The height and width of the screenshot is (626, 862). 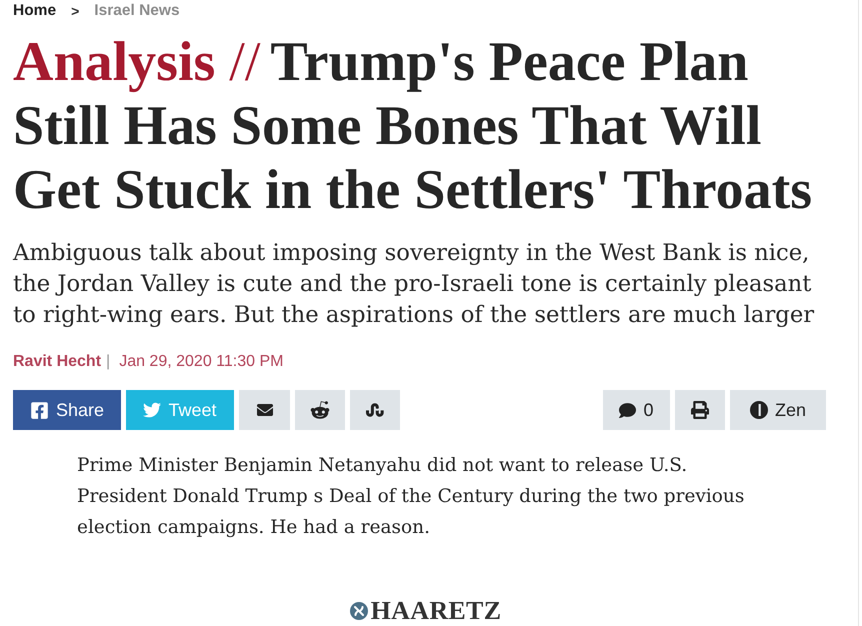 What do you see at coordinates (627, 410) in the screenshot?
I see `speech-bubble-icon` at bounding box center [627, 410].